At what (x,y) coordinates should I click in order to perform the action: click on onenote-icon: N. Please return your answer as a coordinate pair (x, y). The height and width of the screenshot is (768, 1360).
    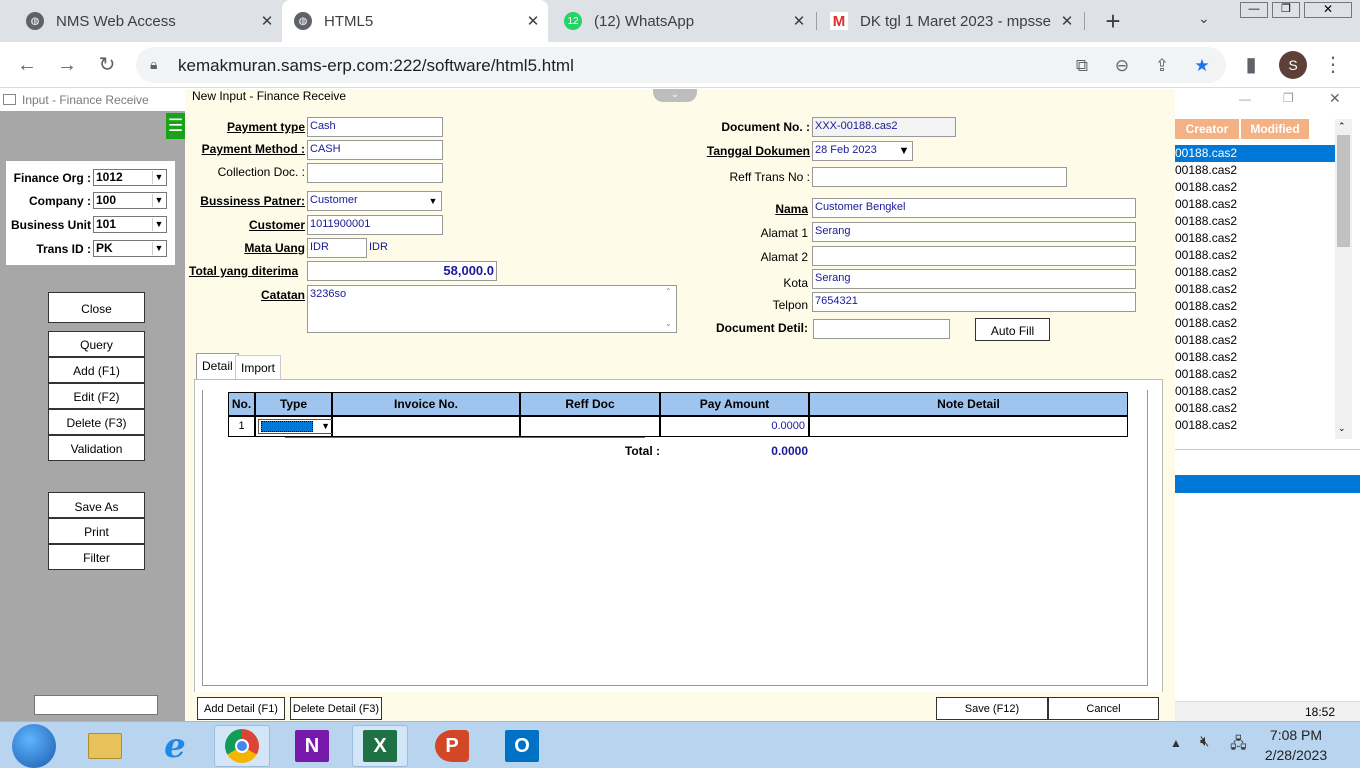
    Looking at the image, I should click on (312, 746).